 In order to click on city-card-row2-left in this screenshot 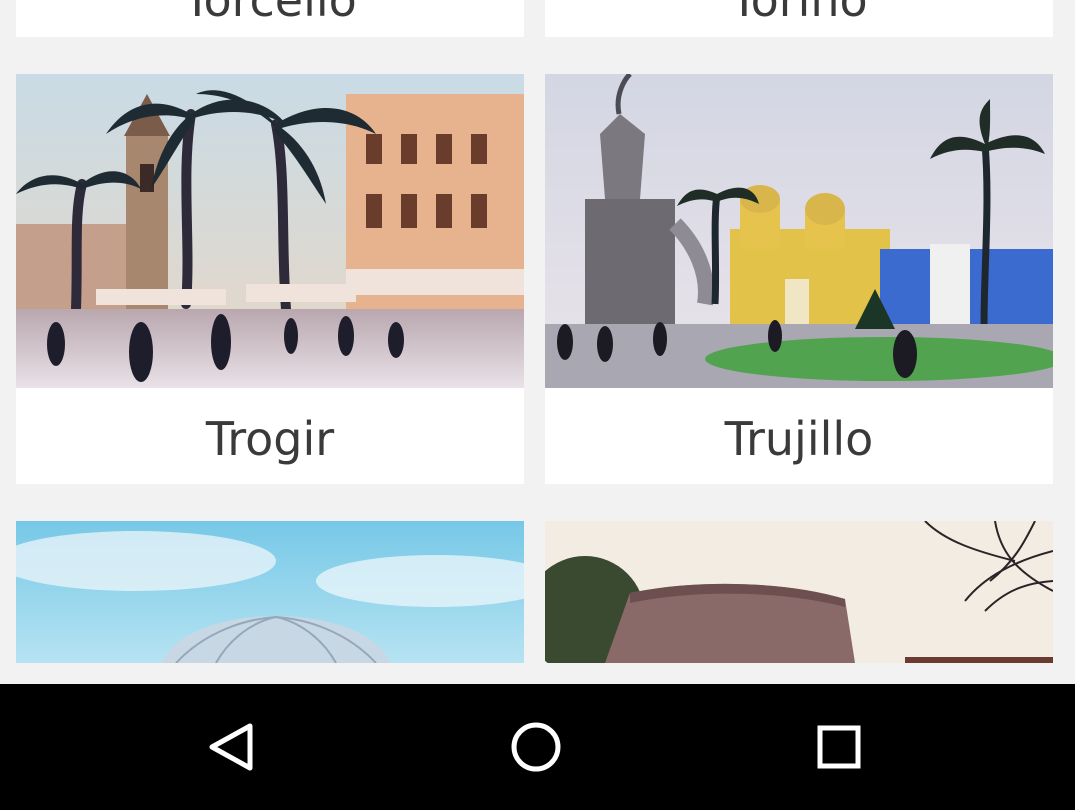, I will do `click(270, 592)`.